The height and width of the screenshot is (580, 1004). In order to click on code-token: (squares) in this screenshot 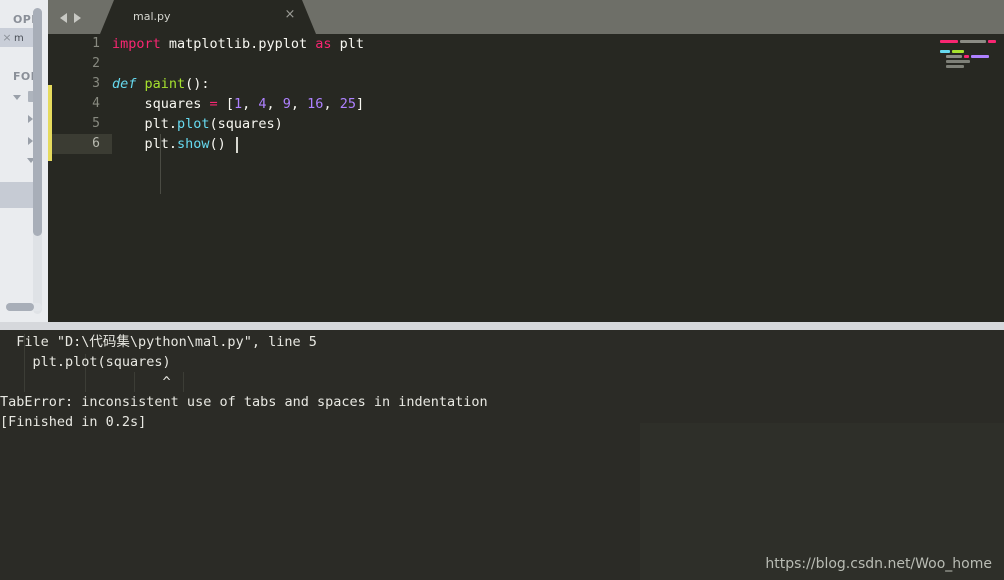, I will do `click(246, 124)`.